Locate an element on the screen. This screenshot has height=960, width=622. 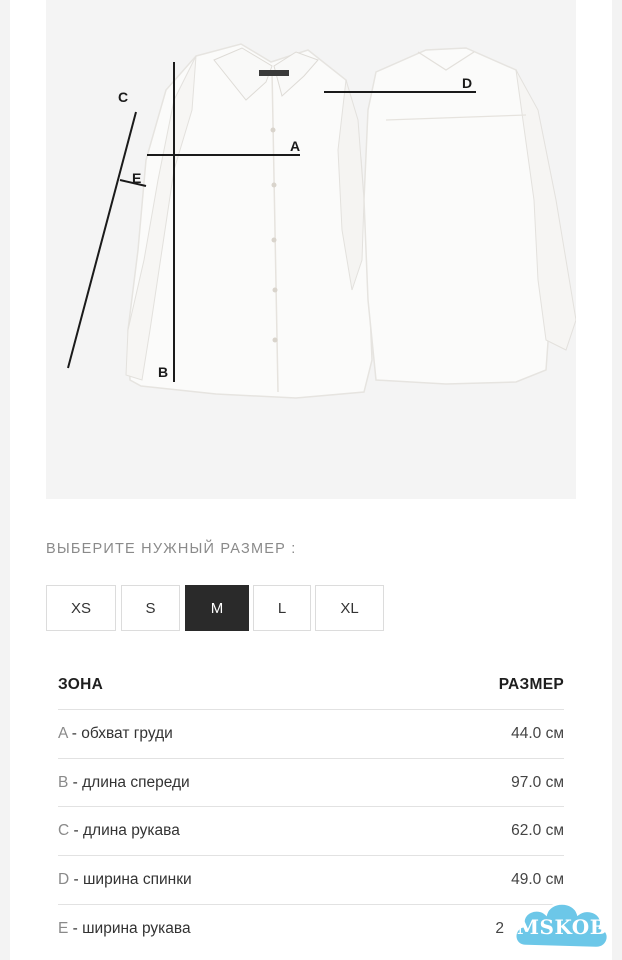
side-shade-left is located at coordinates (5, 480).